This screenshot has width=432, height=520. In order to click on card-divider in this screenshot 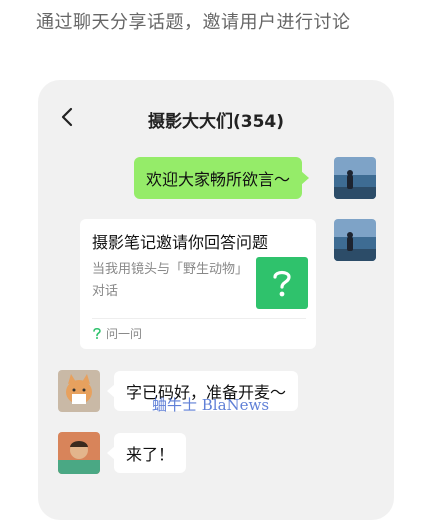, I will do `click(199, 318)`.